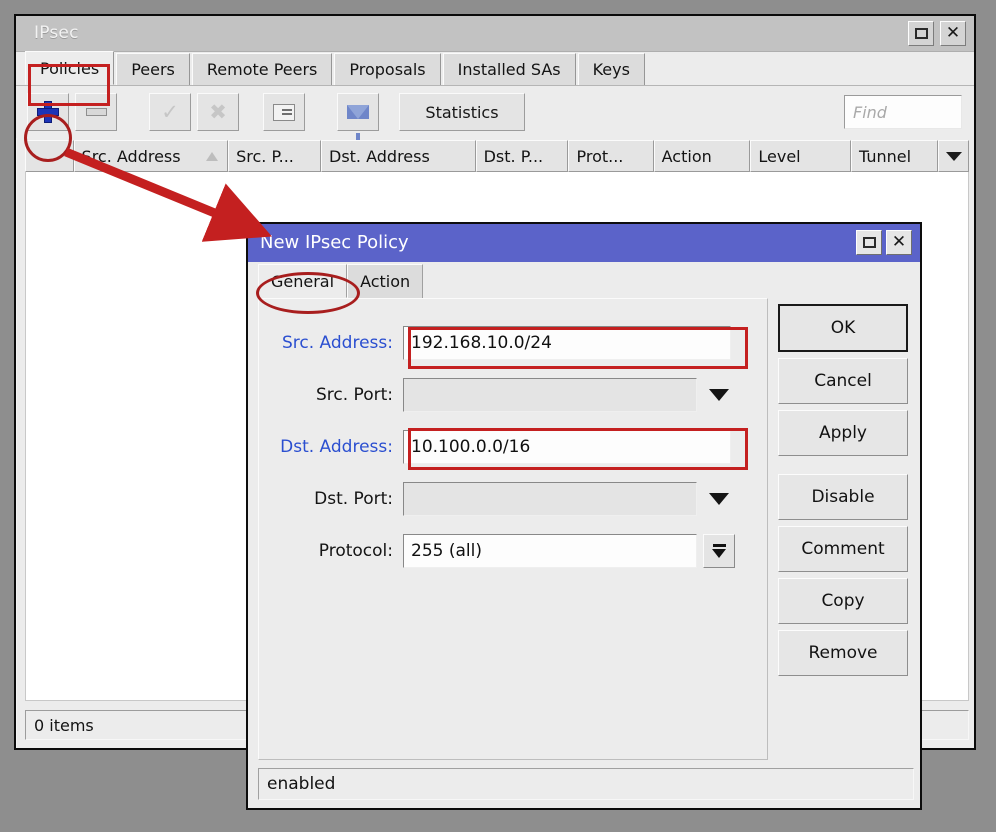 The width and height of the screenshot is (996, 832). I want to click on maximize-button, so click(921, 33).